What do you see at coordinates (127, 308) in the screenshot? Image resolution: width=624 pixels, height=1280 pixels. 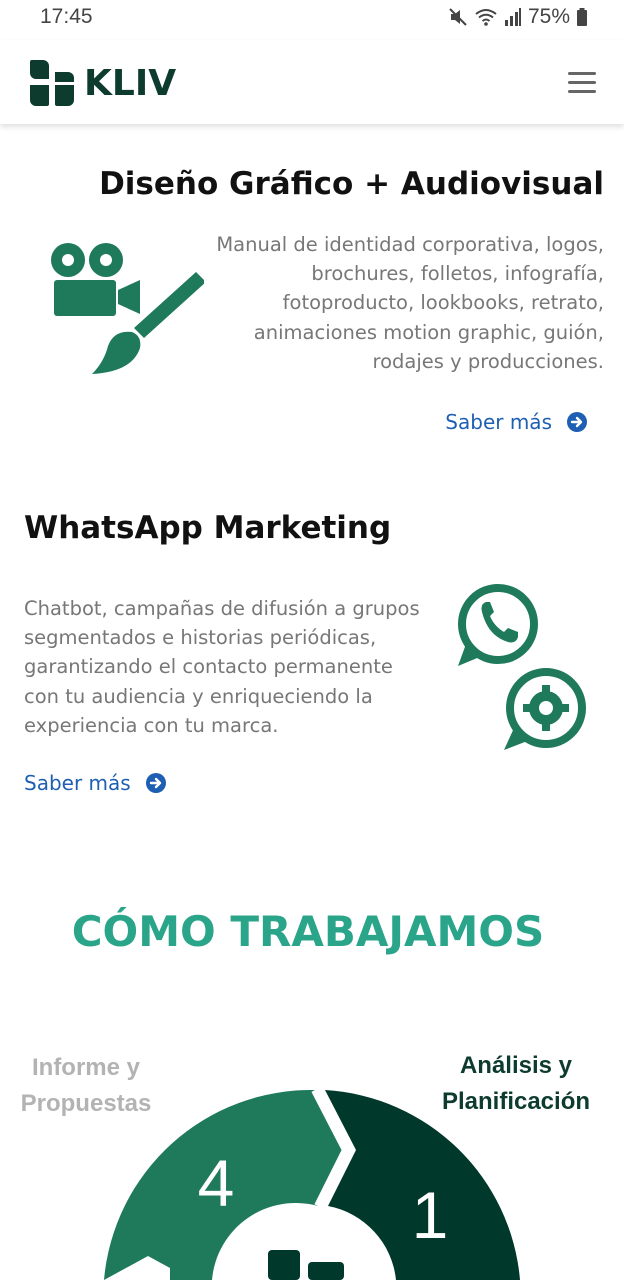 I see `camera-brush-icon` at bounding box center [127, 308].